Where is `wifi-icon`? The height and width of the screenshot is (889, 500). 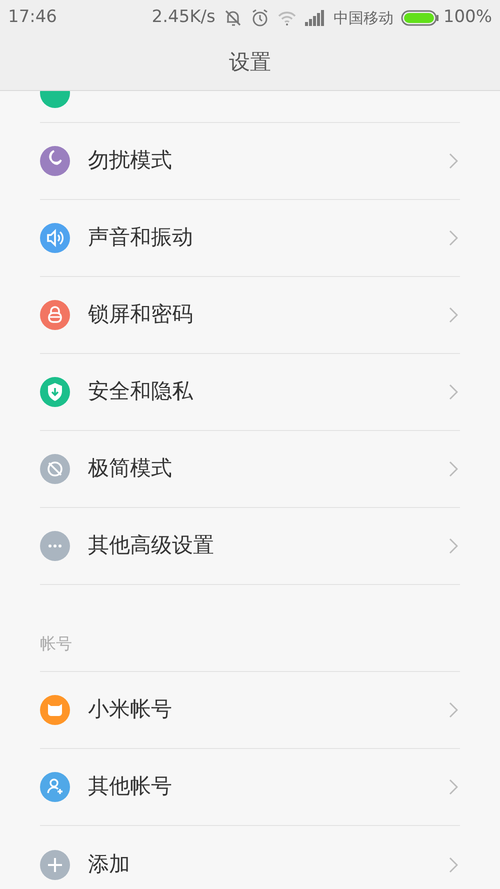 wifi-icon is located at coordinates (287, 18).